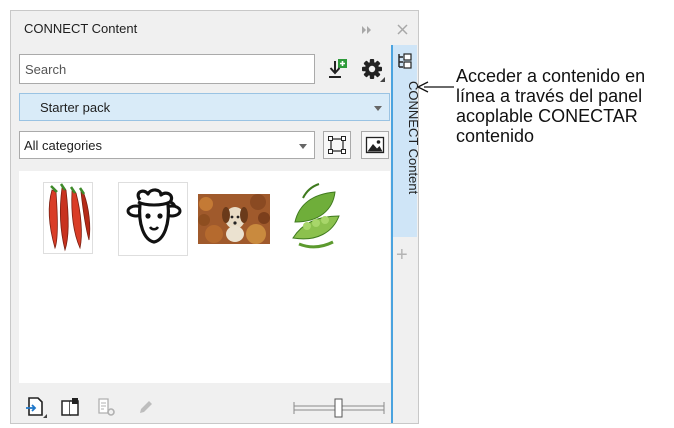 The image size is (674, 428). What do you see at coordinates (339, 408) in the screenshot?
I see `thumbnail-size-slider` at bounding box center [339, 408].